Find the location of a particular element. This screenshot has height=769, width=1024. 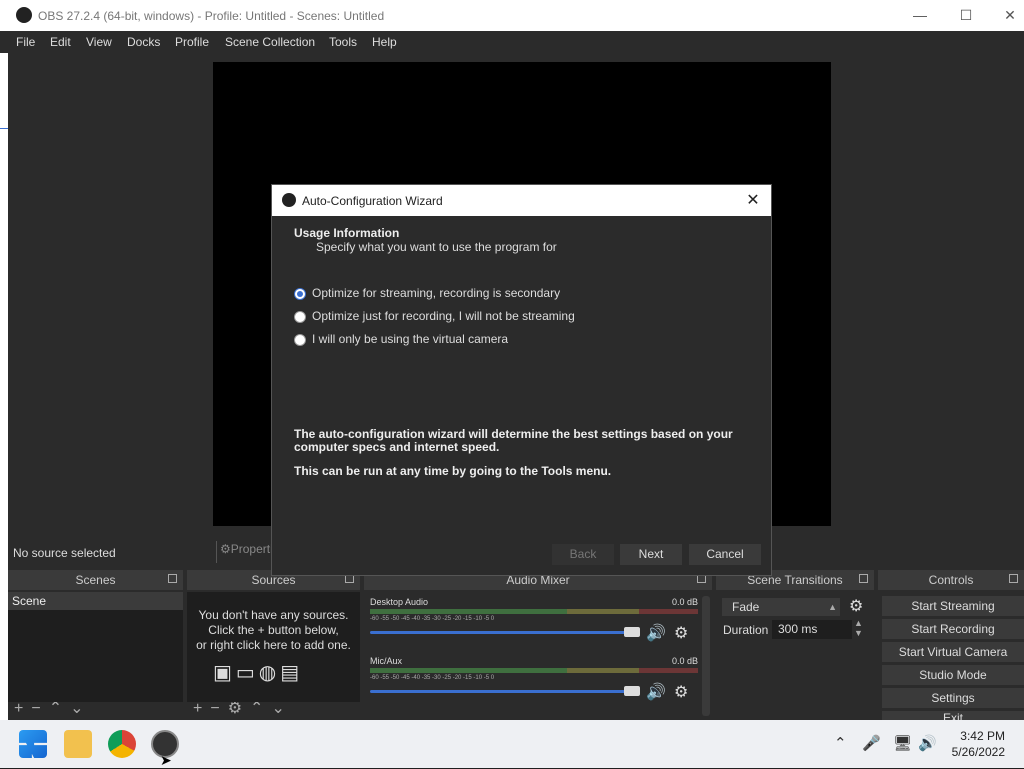

scenes-dock: Scenes Scene +−⌃⌄ is located at coordinates (95, 645).